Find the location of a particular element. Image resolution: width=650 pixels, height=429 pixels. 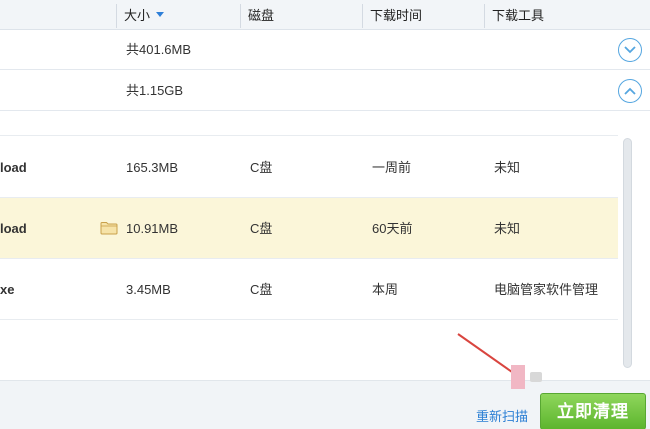

cursor-icon is located at coordinates (536, 377).